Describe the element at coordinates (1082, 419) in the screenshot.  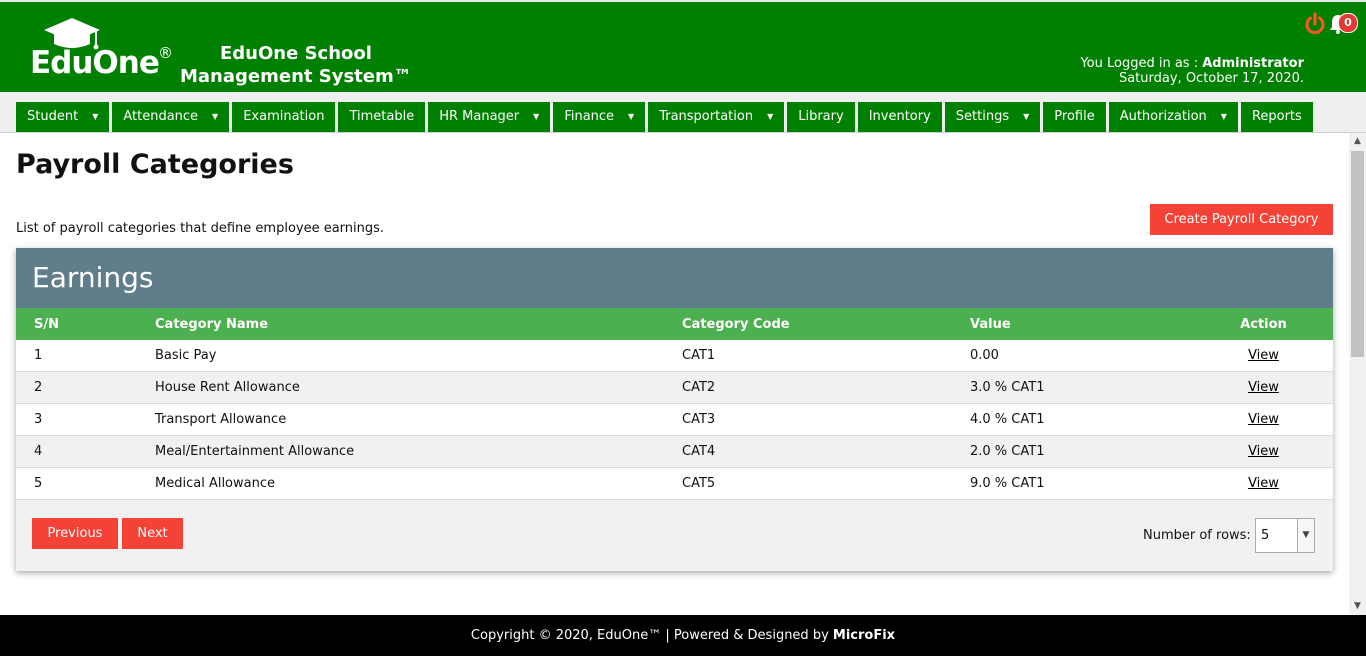
I see `cell-value: 4.0 % CAT1` at that location.